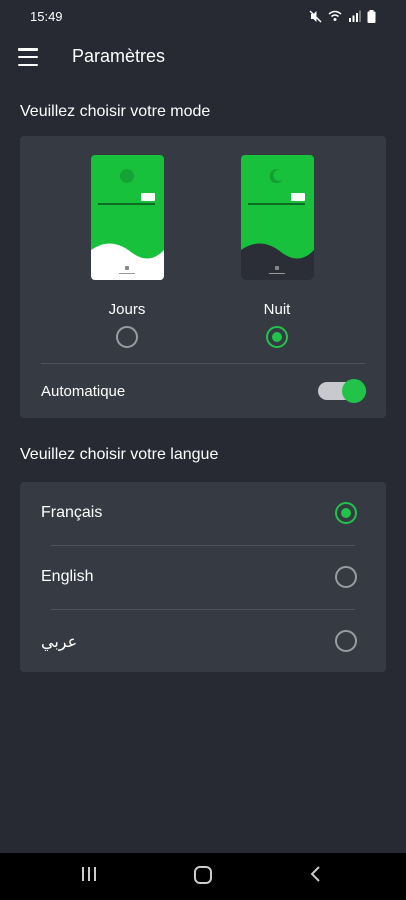 The width and height of the screenshot is (406, 900). Describe the element at coordinates (67, 576) in the screenshot. I see `language-label: English` at that location.